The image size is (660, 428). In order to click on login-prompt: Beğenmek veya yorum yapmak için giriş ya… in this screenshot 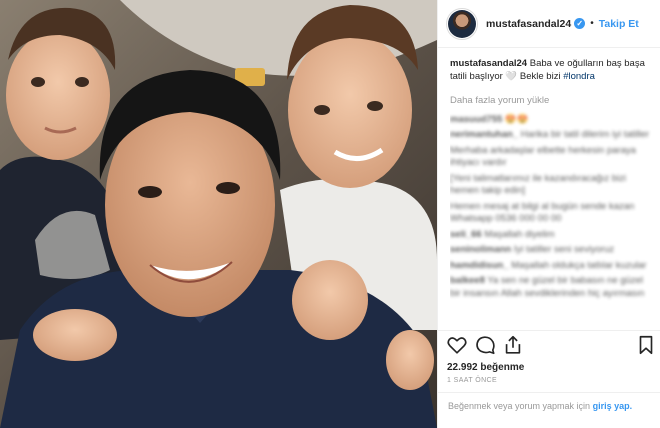, I will do `click(549, 410)`.